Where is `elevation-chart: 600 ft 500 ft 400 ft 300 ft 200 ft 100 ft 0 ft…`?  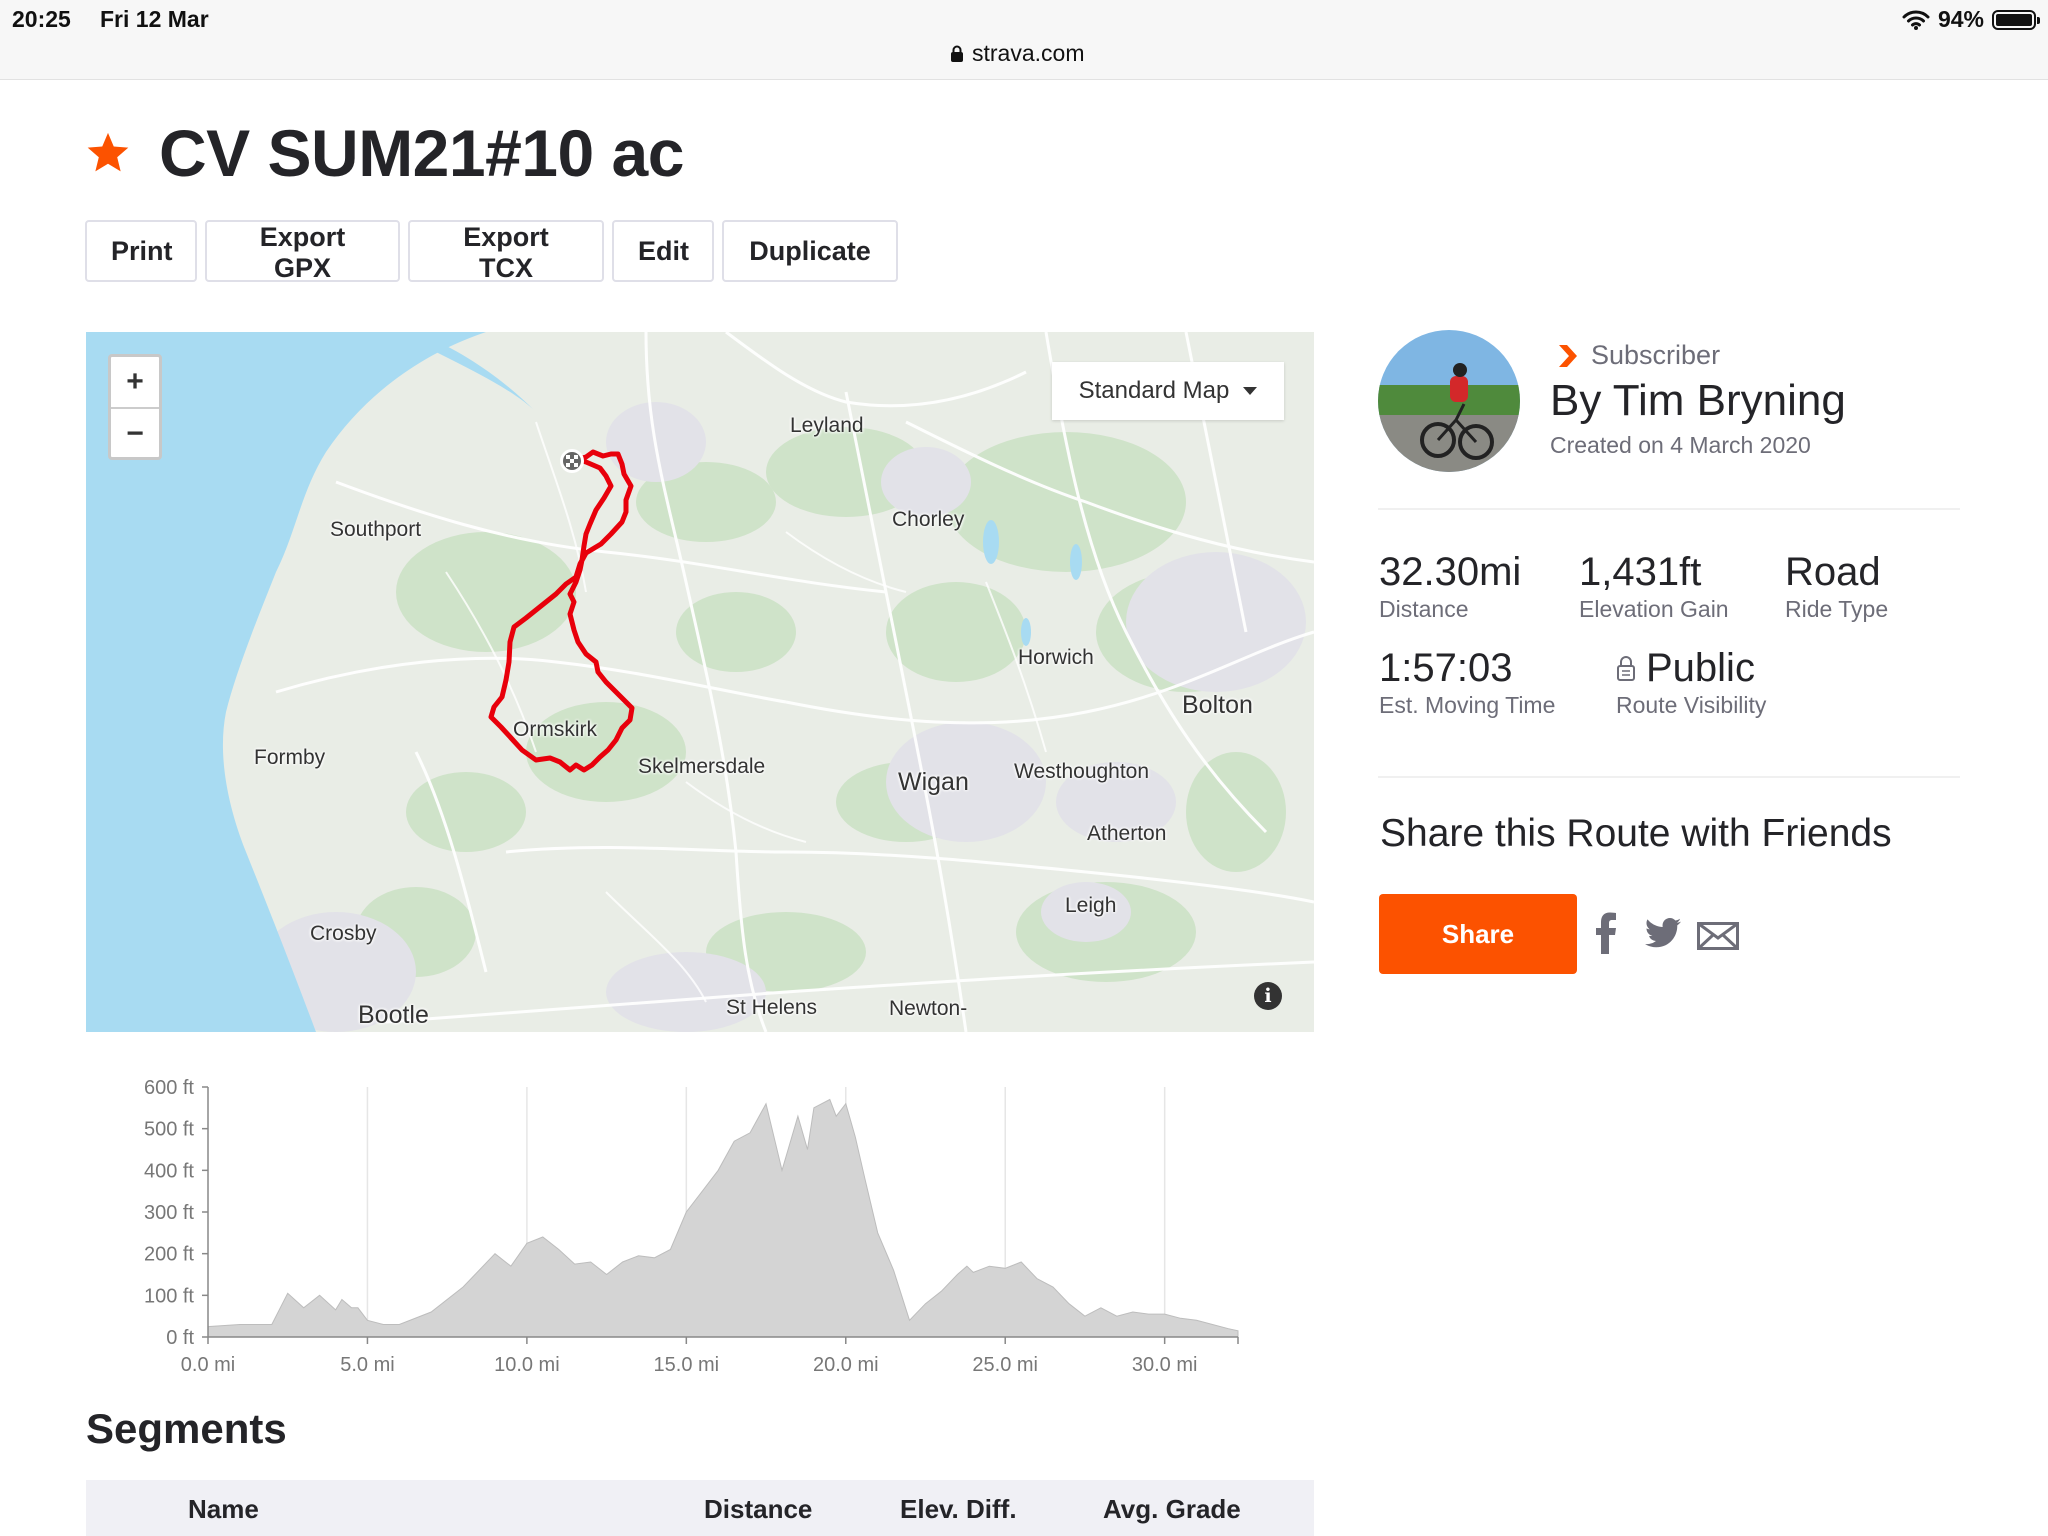
elevation-chart: 600 ft 500 ft 400 ft 300 ft 200 ft 100 ft 0 ft… is located at coordinates (675, 1225).